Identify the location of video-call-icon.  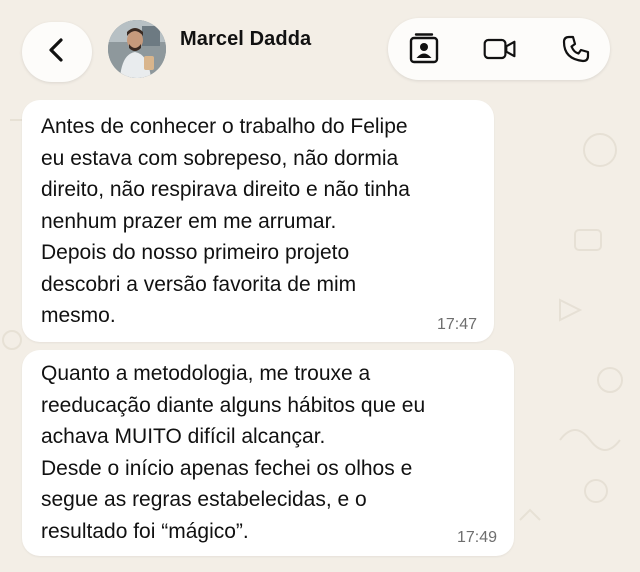
(500, 49).